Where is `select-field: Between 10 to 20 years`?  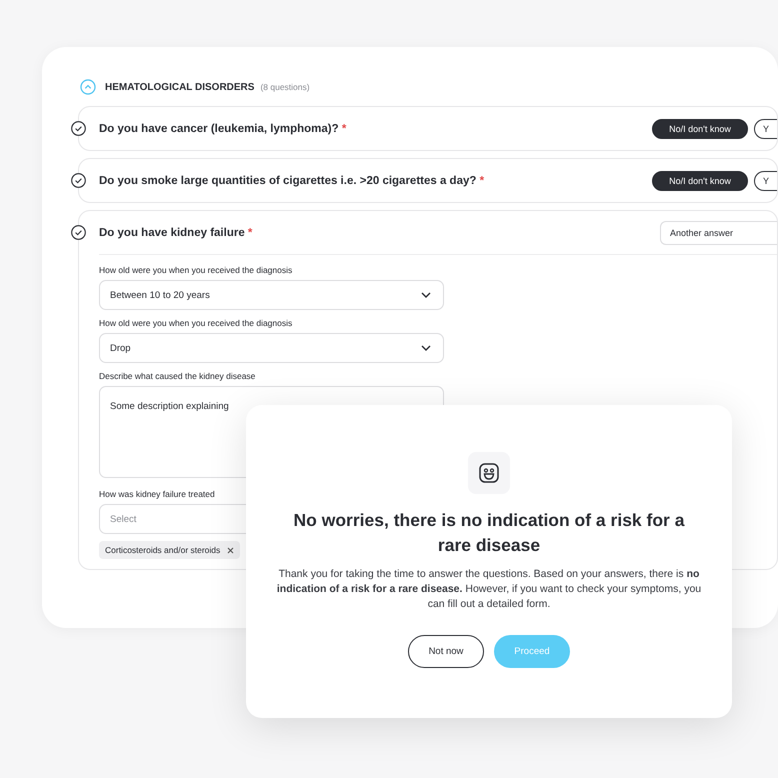
select-field: Between 10 to 20 years is located at coordinates (271, 295).